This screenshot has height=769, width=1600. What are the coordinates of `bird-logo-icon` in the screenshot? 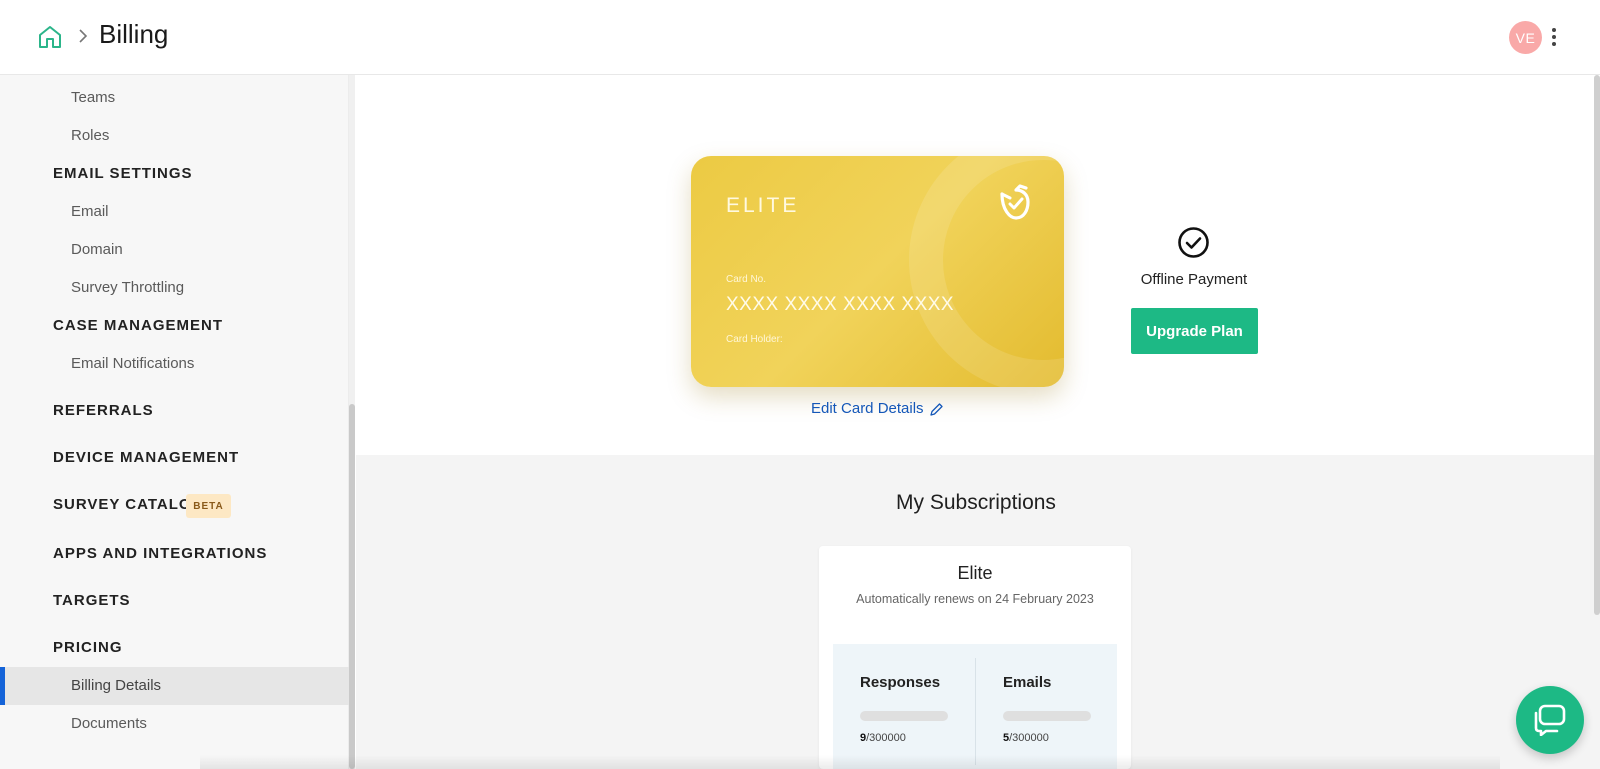 It's located at (1015, 202).